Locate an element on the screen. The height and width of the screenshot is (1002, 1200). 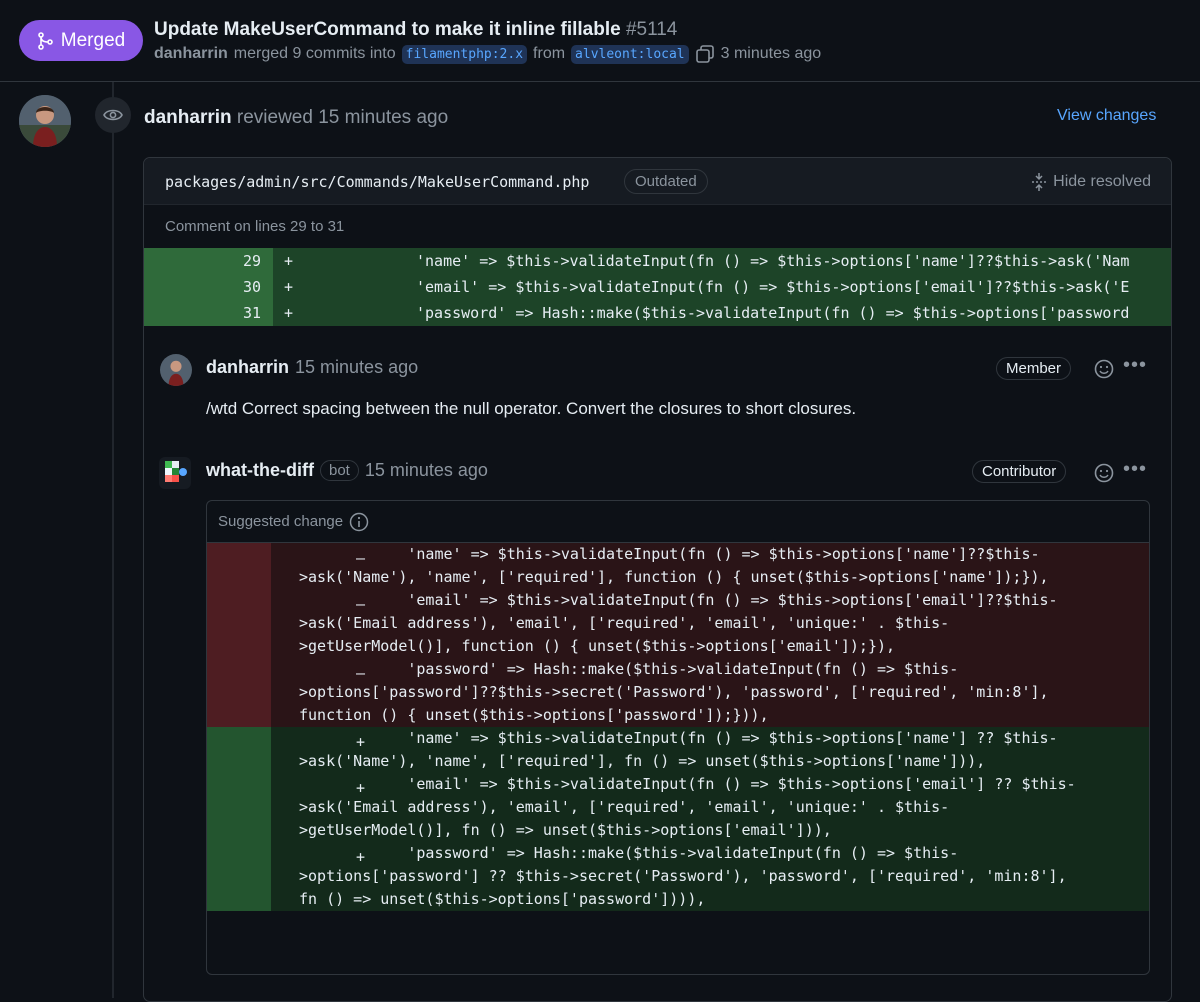
review-header: danharrin reviewed 15 minutes ago is located at coordinates (296, 118).